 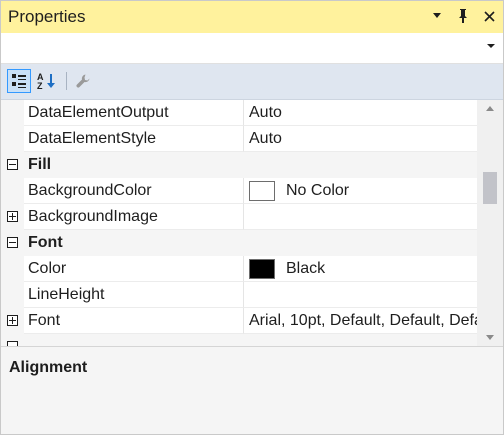 I want to click on property-row: DataElementOutput Auto, so click(x=239, y=113).